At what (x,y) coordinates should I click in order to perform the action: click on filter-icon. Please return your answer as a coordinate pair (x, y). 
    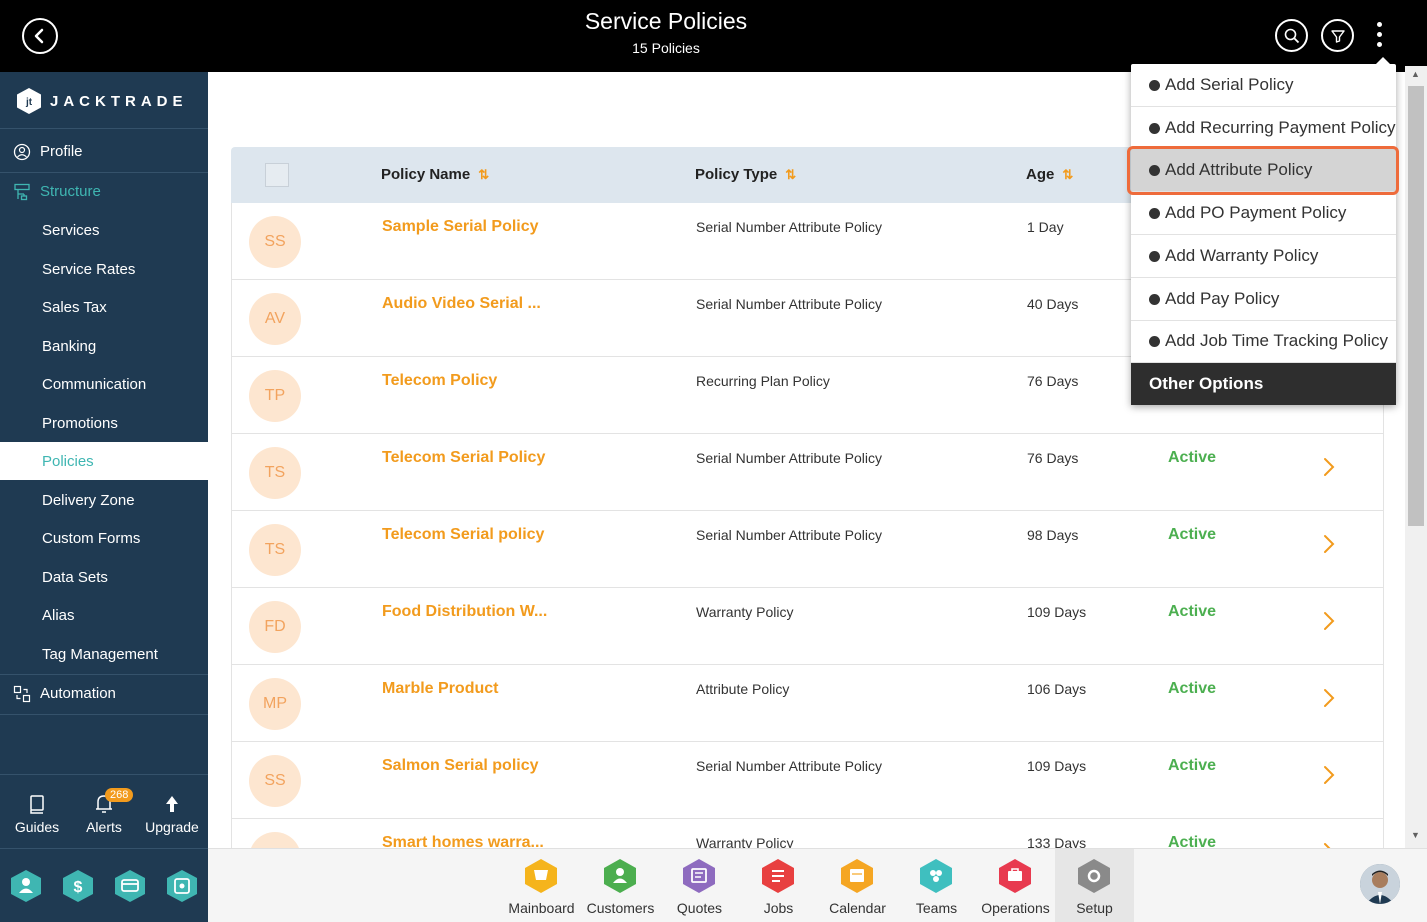
    Looking at the image, I should click on (1338, 36).